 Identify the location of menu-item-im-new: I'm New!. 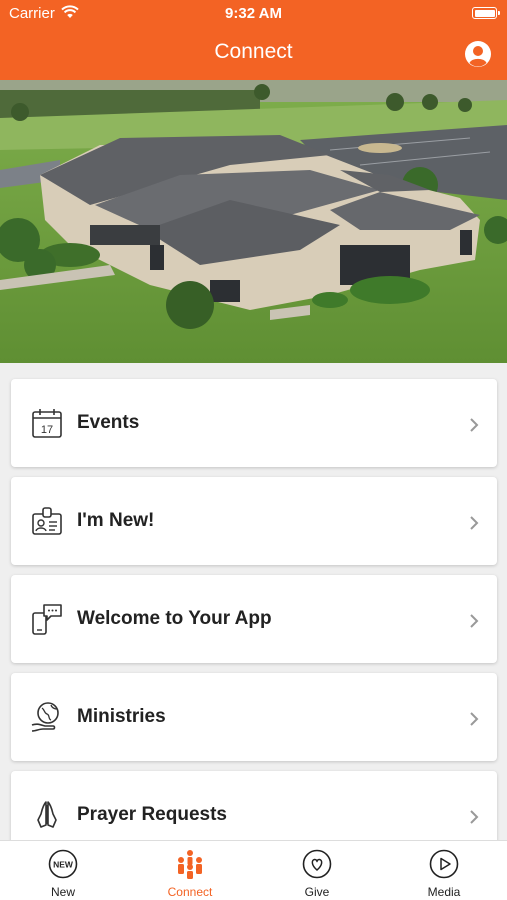
(254, 521).